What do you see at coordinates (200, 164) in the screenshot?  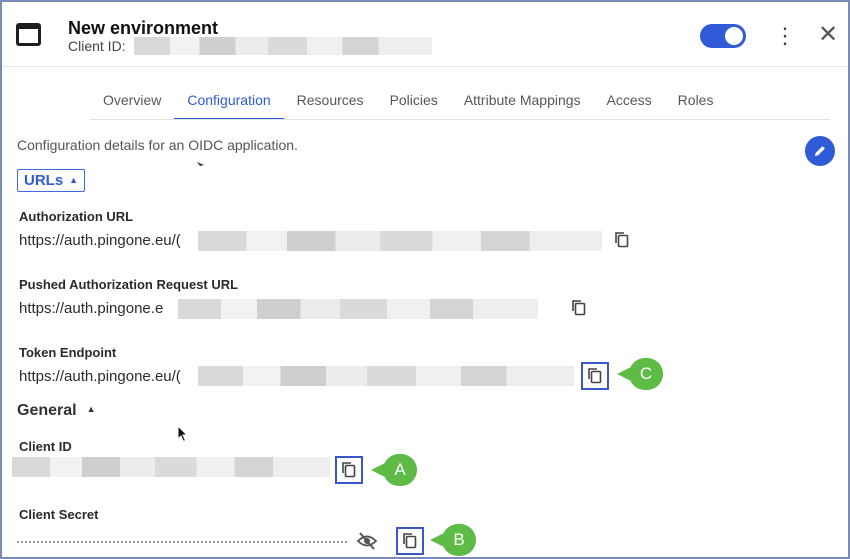 I see `pointer-artifact` at bounding box center [200, 164].